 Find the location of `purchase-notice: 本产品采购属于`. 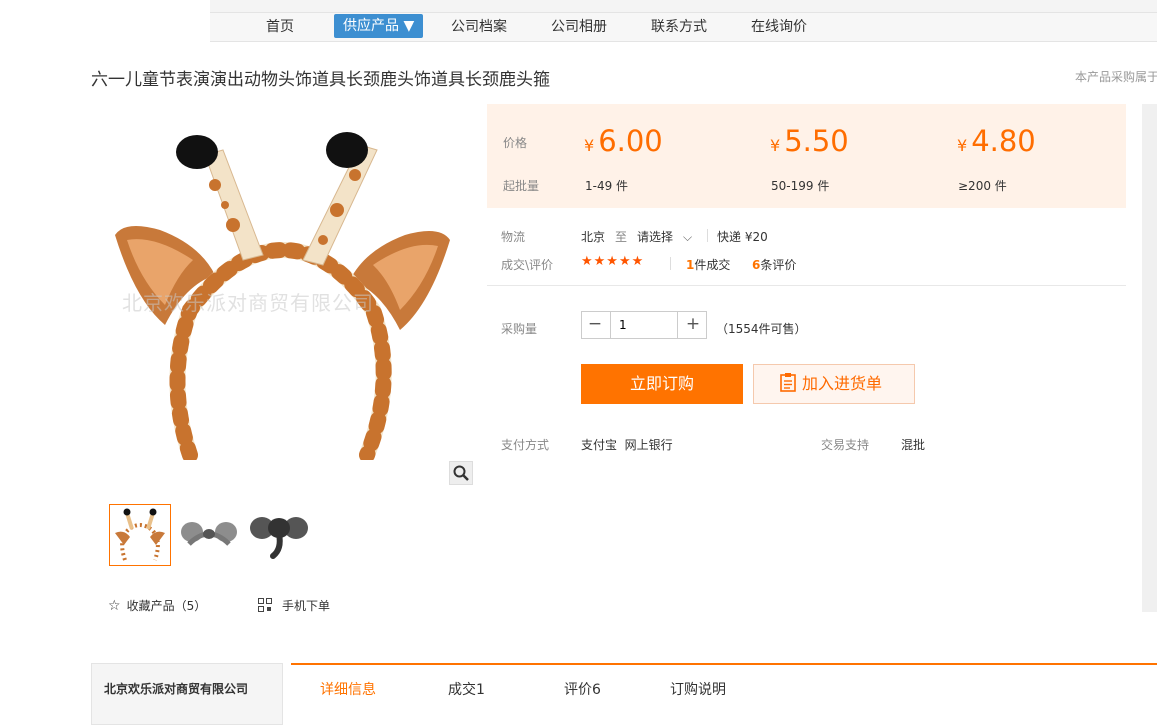

purchase-notice: 本产品采购属于 is located at coordinates (1116, 77).